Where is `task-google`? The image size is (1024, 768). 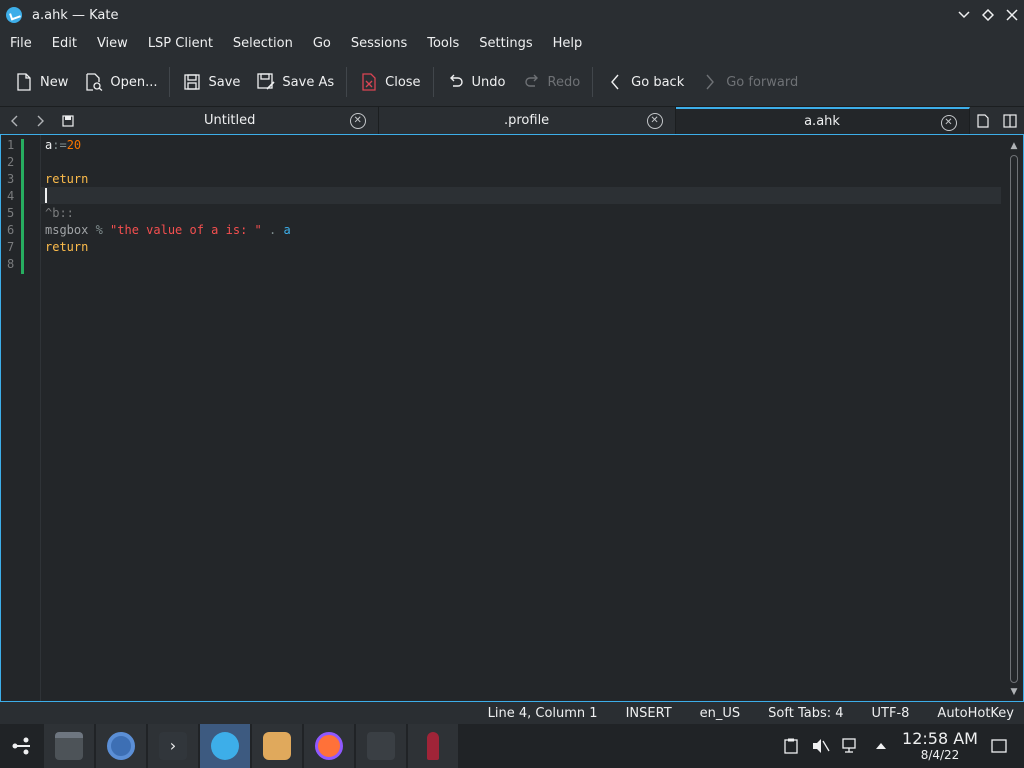 task-google is located at coordinates (381, 746).